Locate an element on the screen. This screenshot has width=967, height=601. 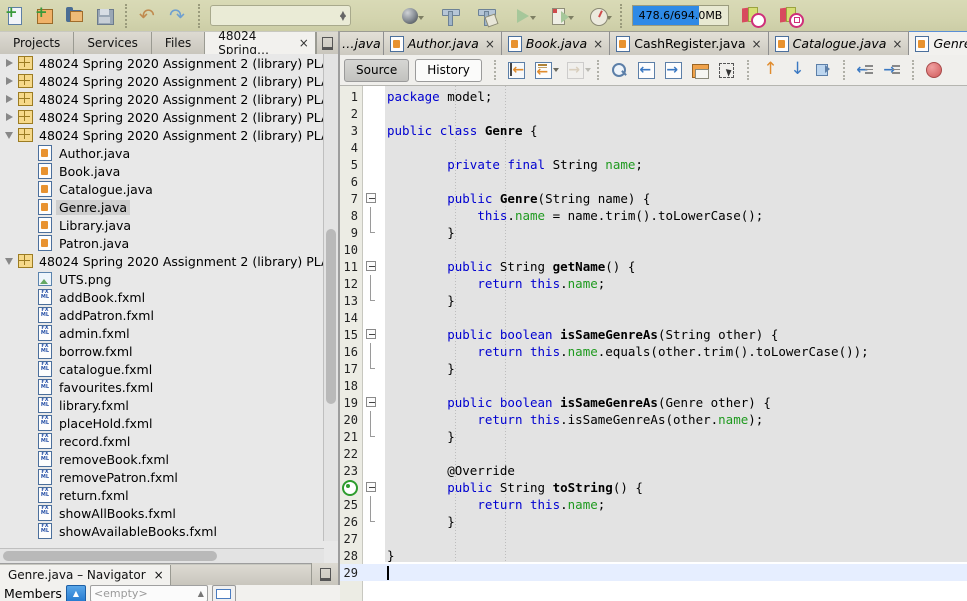
tree-item: FX ML record.fxml is located at coordinates (162, 441).